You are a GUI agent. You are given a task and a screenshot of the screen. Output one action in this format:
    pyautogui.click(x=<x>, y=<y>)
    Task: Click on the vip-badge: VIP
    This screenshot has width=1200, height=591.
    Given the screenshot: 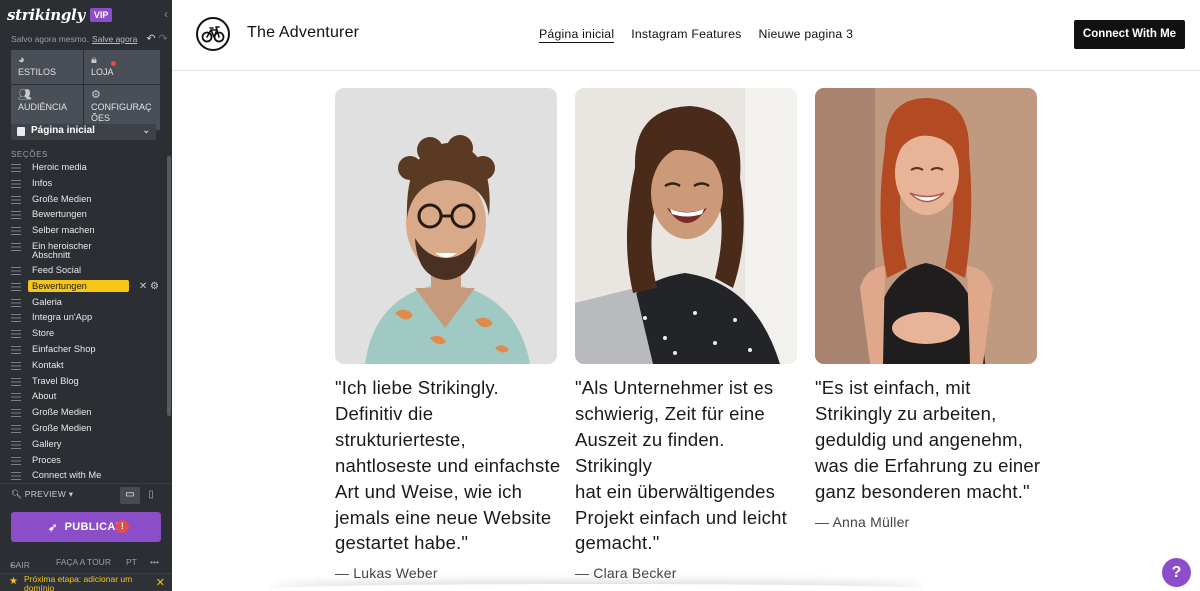 What is the action you would take?
    pyautogui.click(x=101, y=15)
    